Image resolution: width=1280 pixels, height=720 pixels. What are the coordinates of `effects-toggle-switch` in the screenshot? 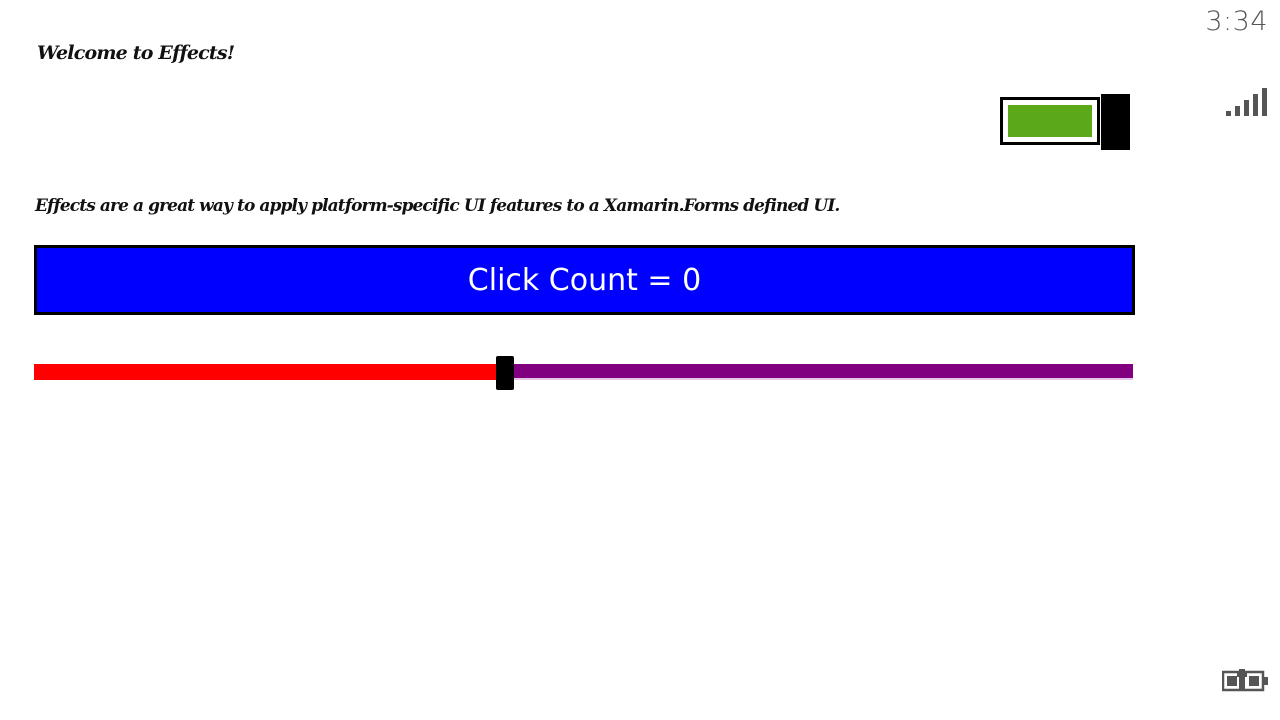 It's located at (1065, 122).